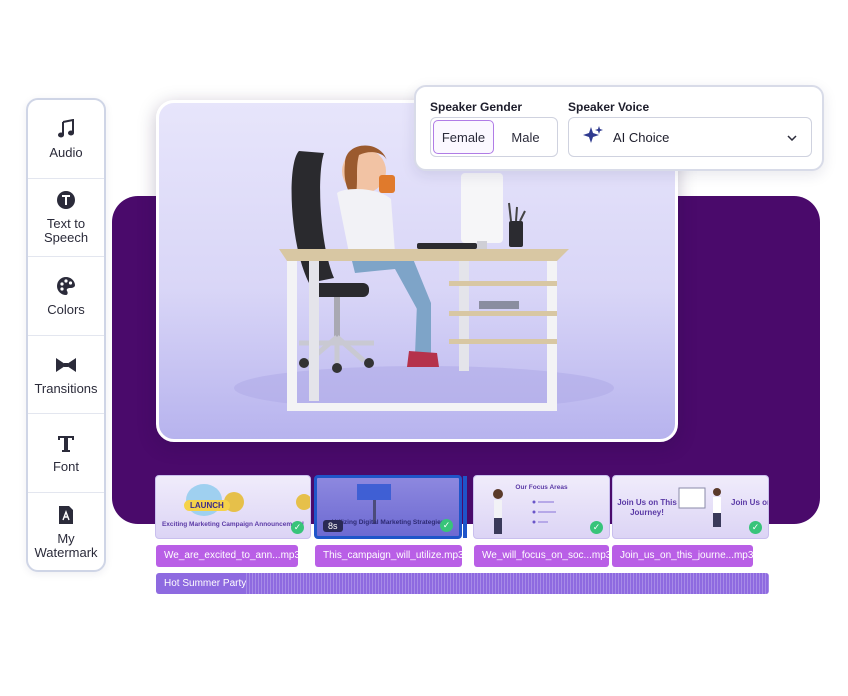 The width and height of the screenshot is (848, 696). I want to click on audio-track: We_are_excited_to_ann...mp3, so click(227, 556).